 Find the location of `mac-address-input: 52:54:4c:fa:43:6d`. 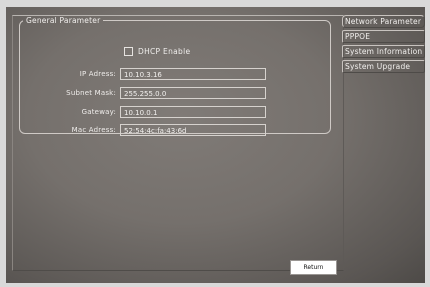

mac-address-input: 52:54:4c:fa:43:6d is located at coordinates (193, 130).